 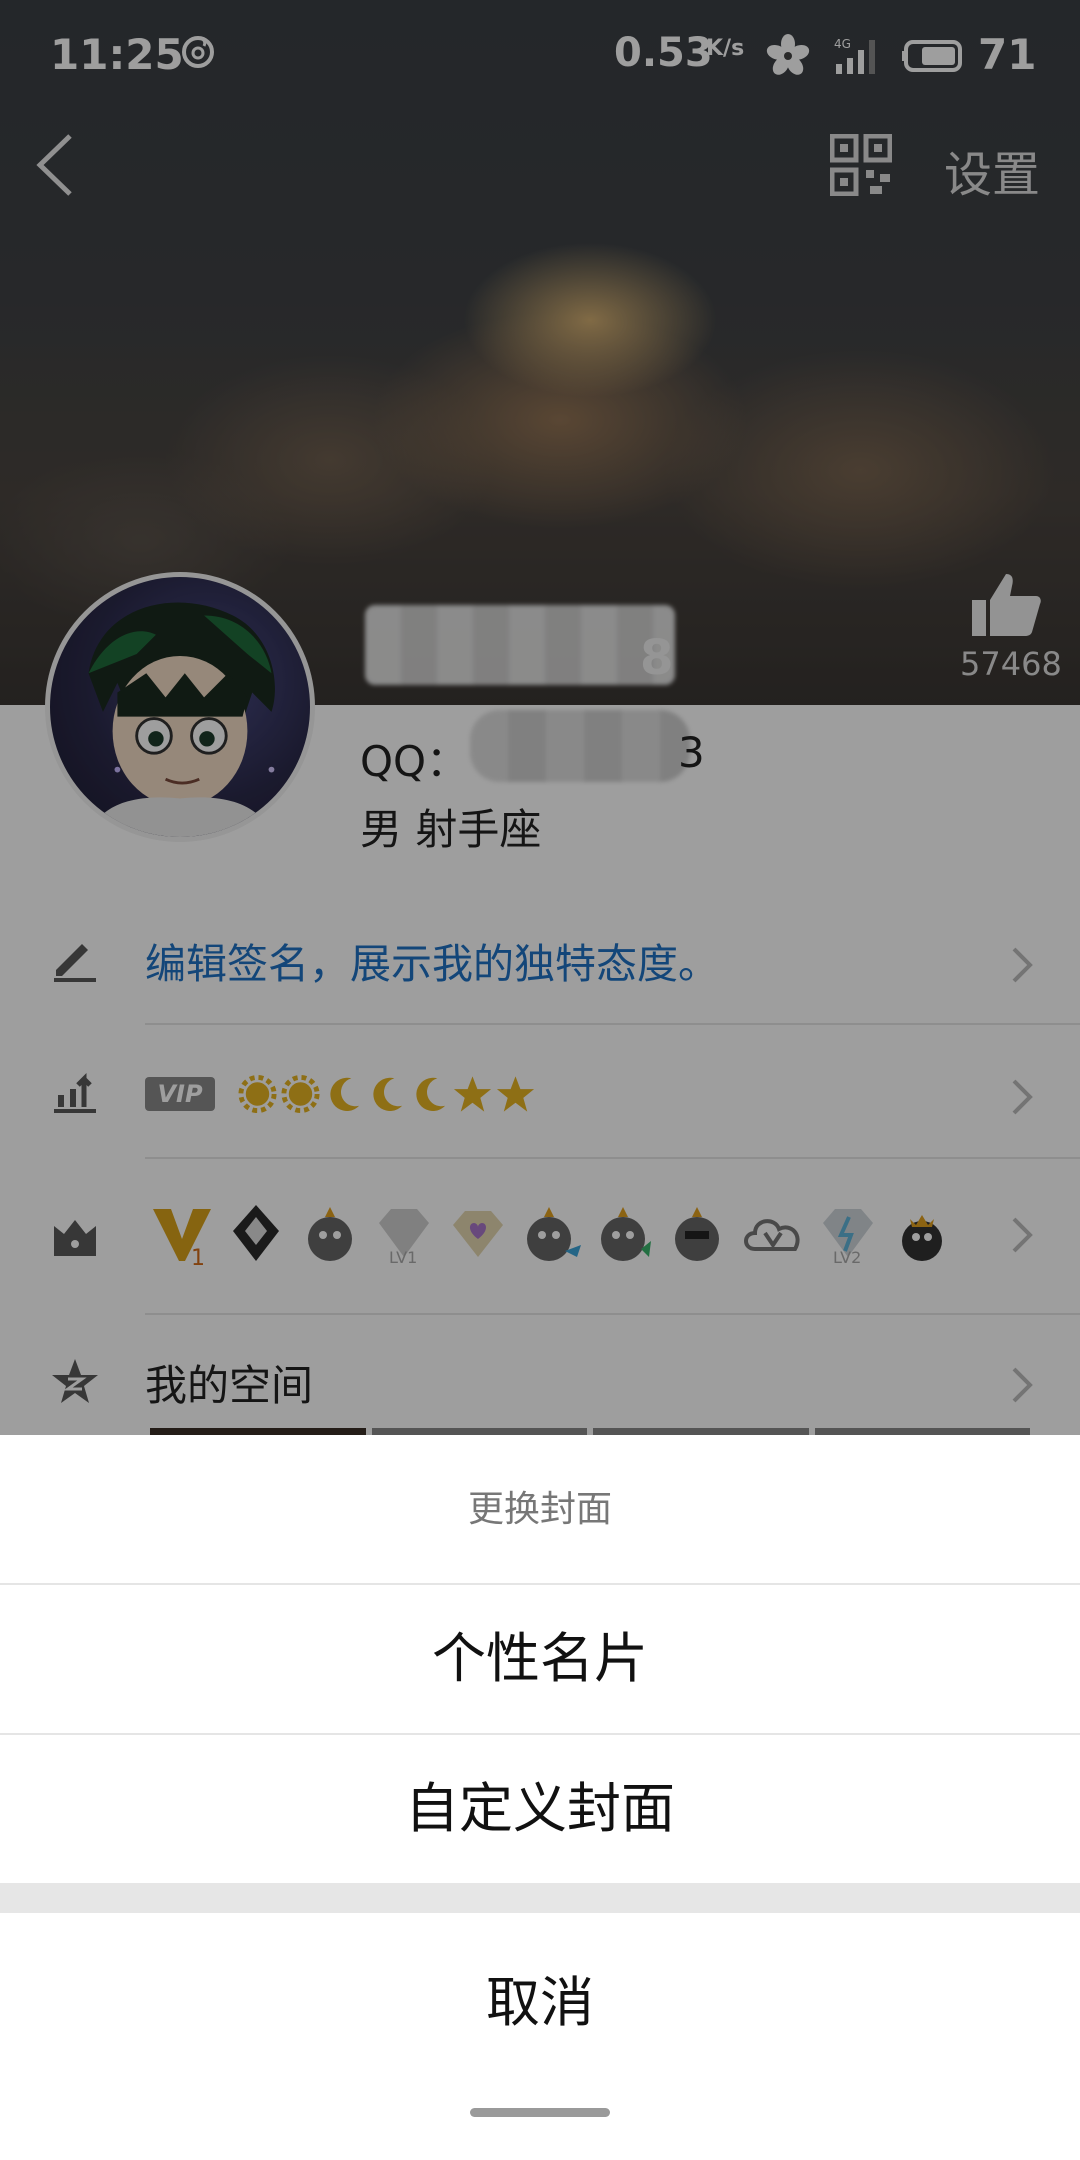 What do you see at coordinates (540, 1809) in the screenshot?
I see `custom-cover-option: 自定义封面` at bounding box center [540, 1809].